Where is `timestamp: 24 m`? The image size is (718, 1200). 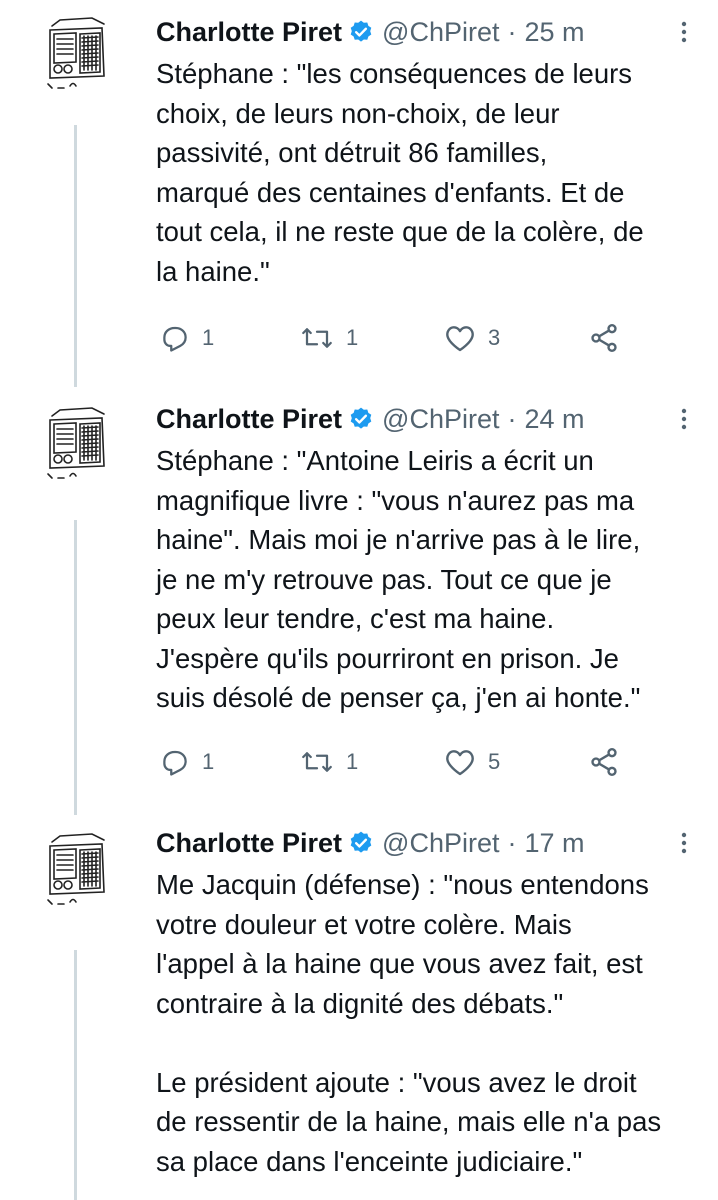
timestamp: 24 m is located at coordinates (555, 419).